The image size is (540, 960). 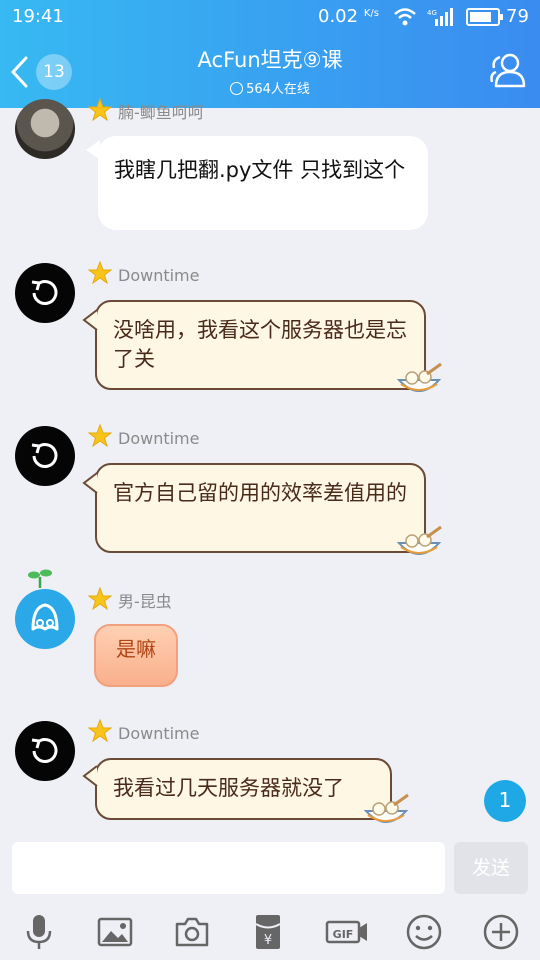 What do you see at coordinates (505, 801) in the screenshot?
I see `new-message-badge: 1` at bounding box center [505, 801].